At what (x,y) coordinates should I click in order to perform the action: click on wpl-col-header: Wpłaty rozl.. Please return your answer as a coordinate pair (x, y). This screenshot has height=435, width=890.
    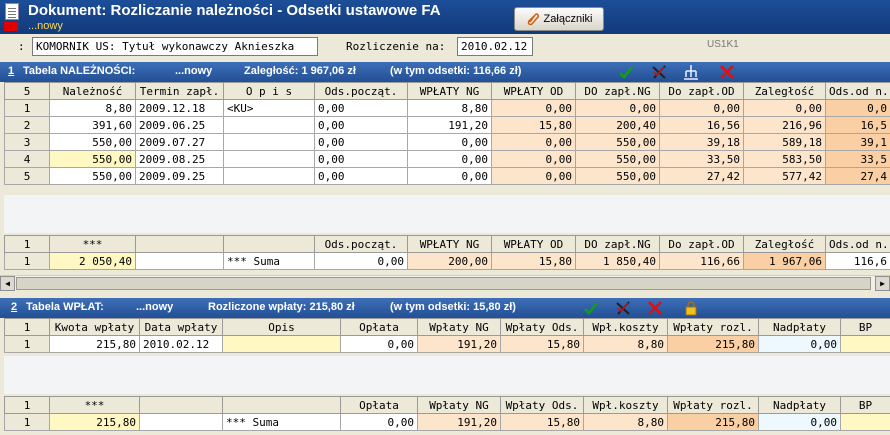
    Looking at the image, I should click on (713, 327).